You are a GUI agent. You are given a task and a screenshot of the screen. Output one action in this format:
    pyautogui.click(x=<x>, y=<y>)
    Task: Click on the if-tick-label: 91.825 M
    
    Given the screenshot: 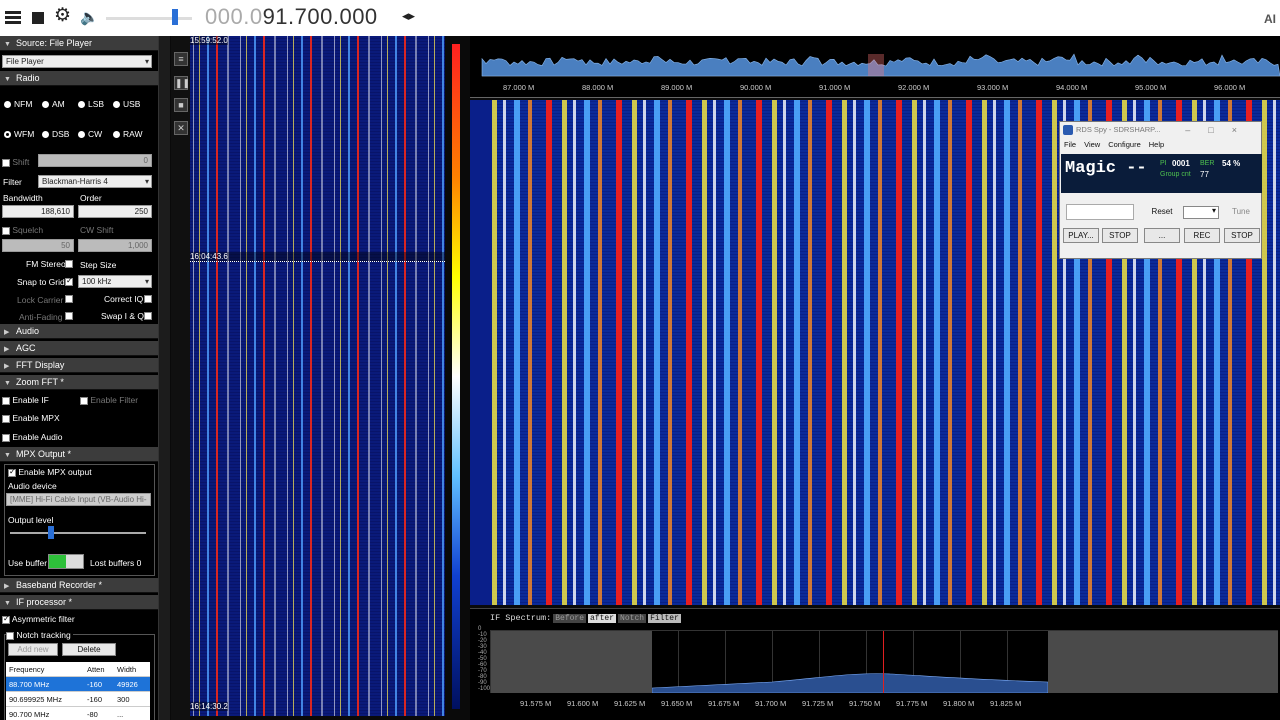 What is the action you would take?
    pyautogui.click(x=1006, y=703)
    